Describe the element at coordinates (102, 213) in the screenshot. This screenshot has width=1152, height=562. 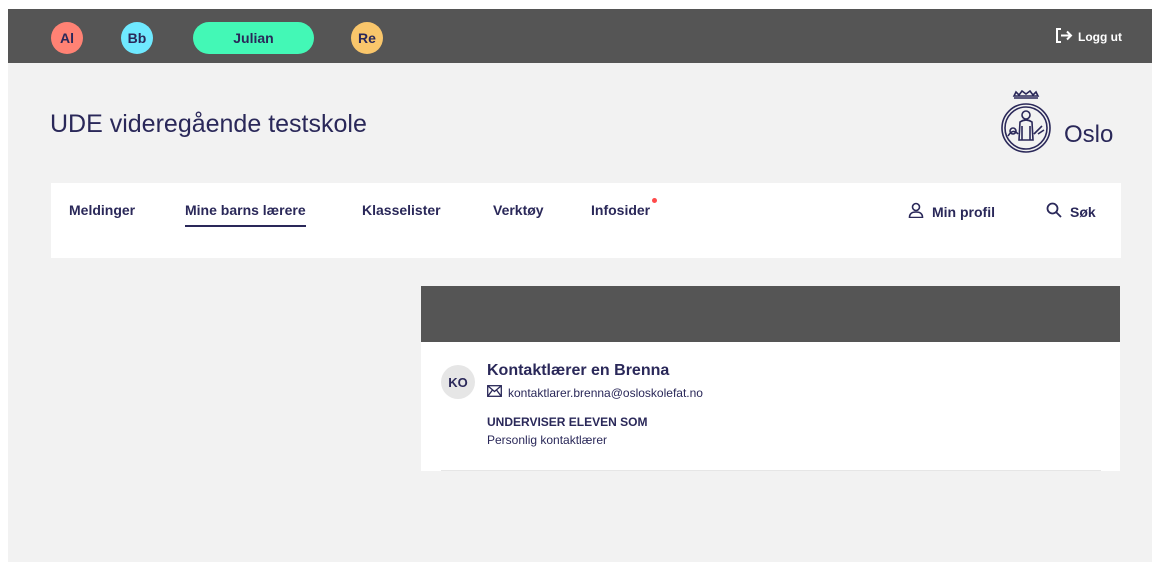
I see `nav-item-meldinger: Meldinger` at that location.